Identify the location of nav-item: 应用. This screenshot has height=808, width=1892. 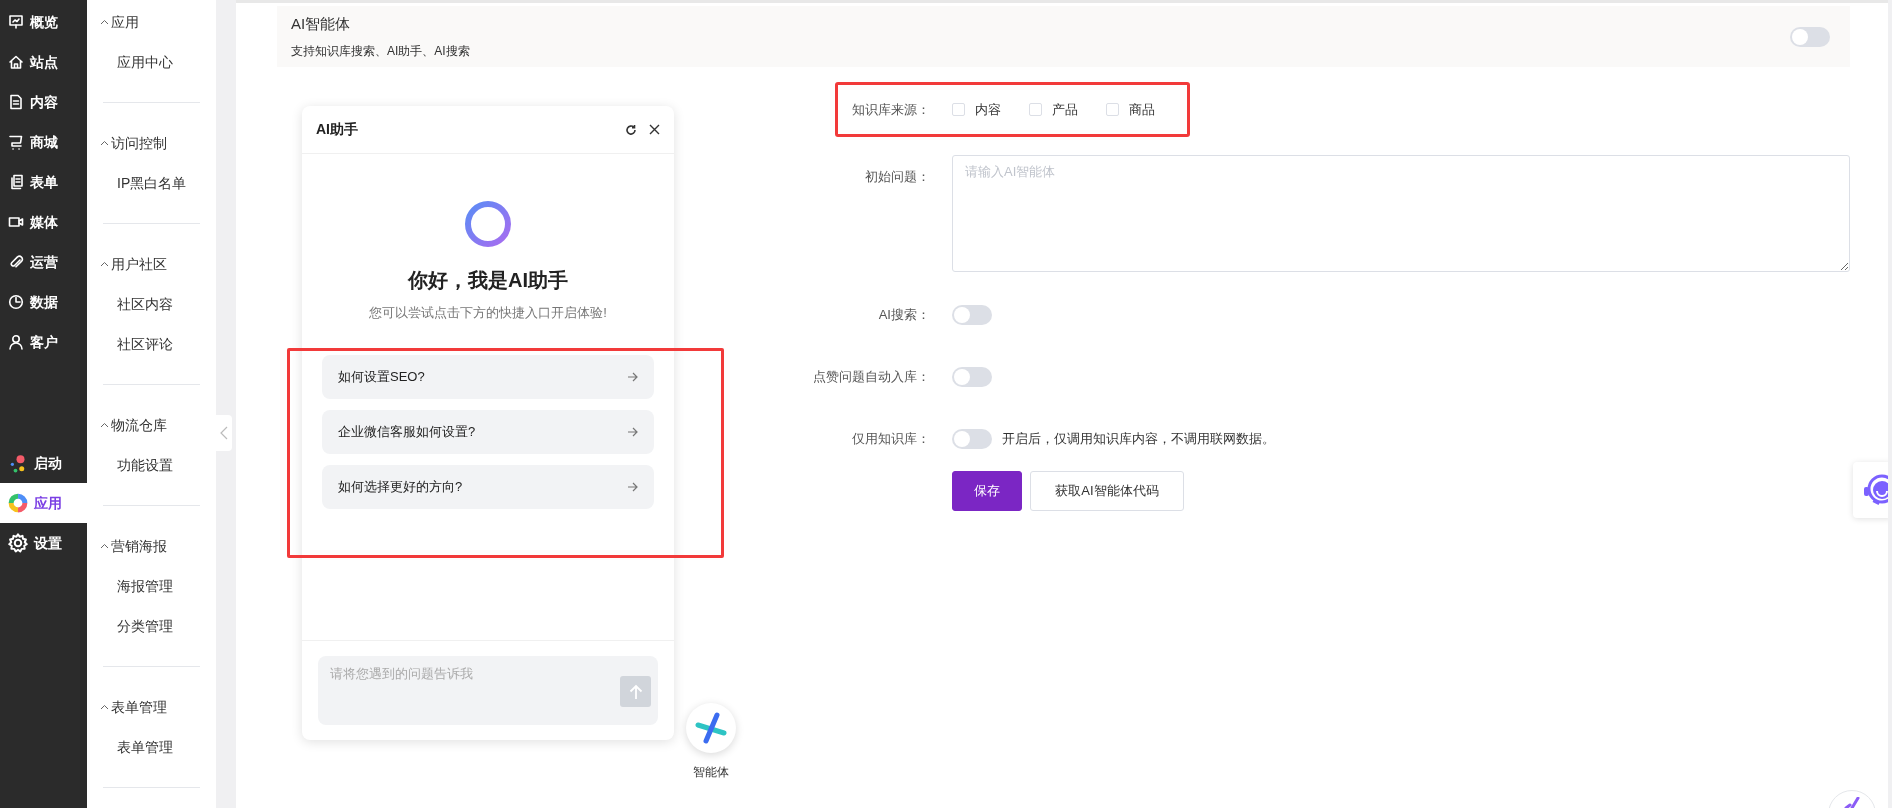
(43, 503).